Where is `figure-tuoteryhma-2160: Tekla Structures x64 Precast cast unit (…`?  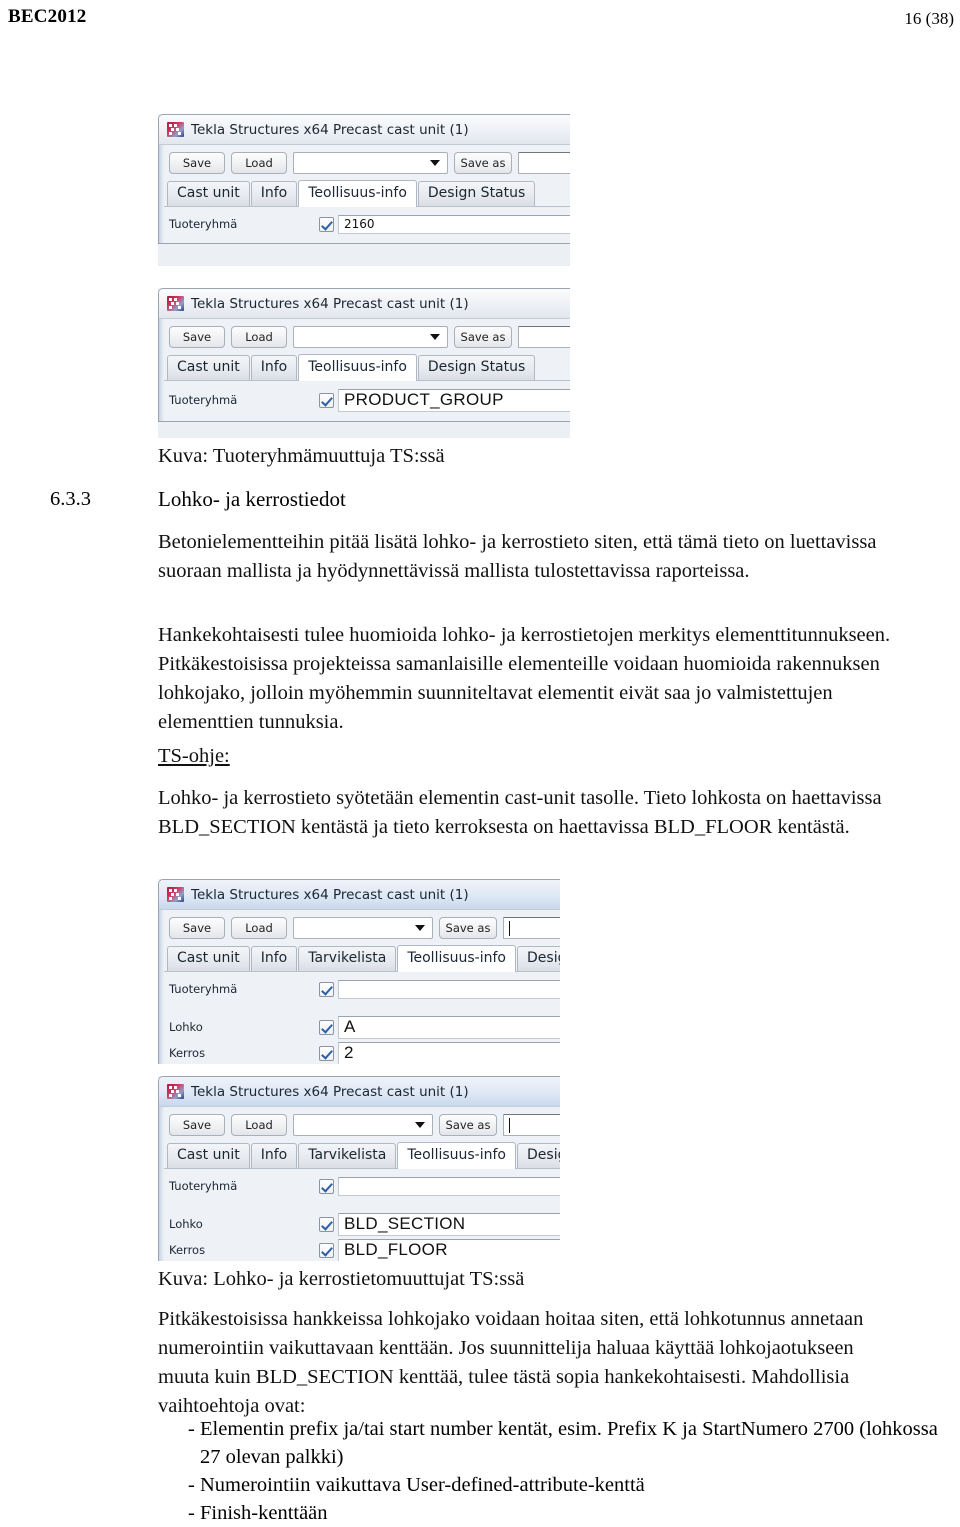 figure-tuoteryhma-2160: Tekla Structures x64 Precast cast unit (… is located at coordinates (364, 190).